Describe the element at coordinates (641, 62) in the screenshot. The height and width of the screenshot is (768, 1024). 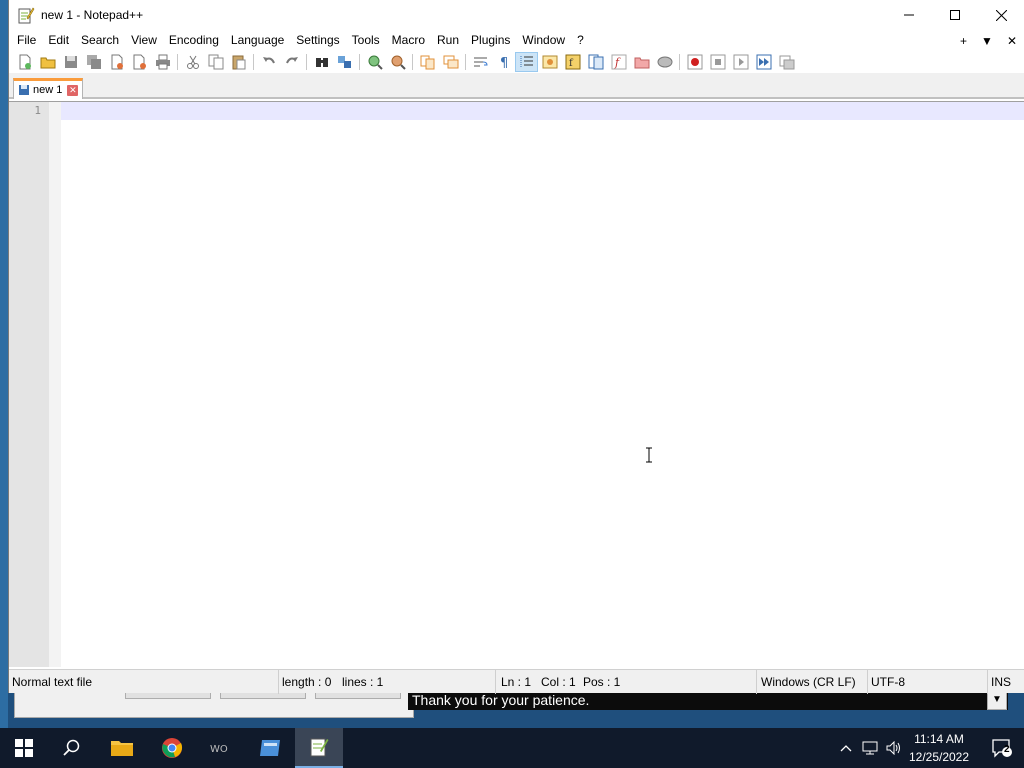
I see `folder-as-workspace-button` at that location.